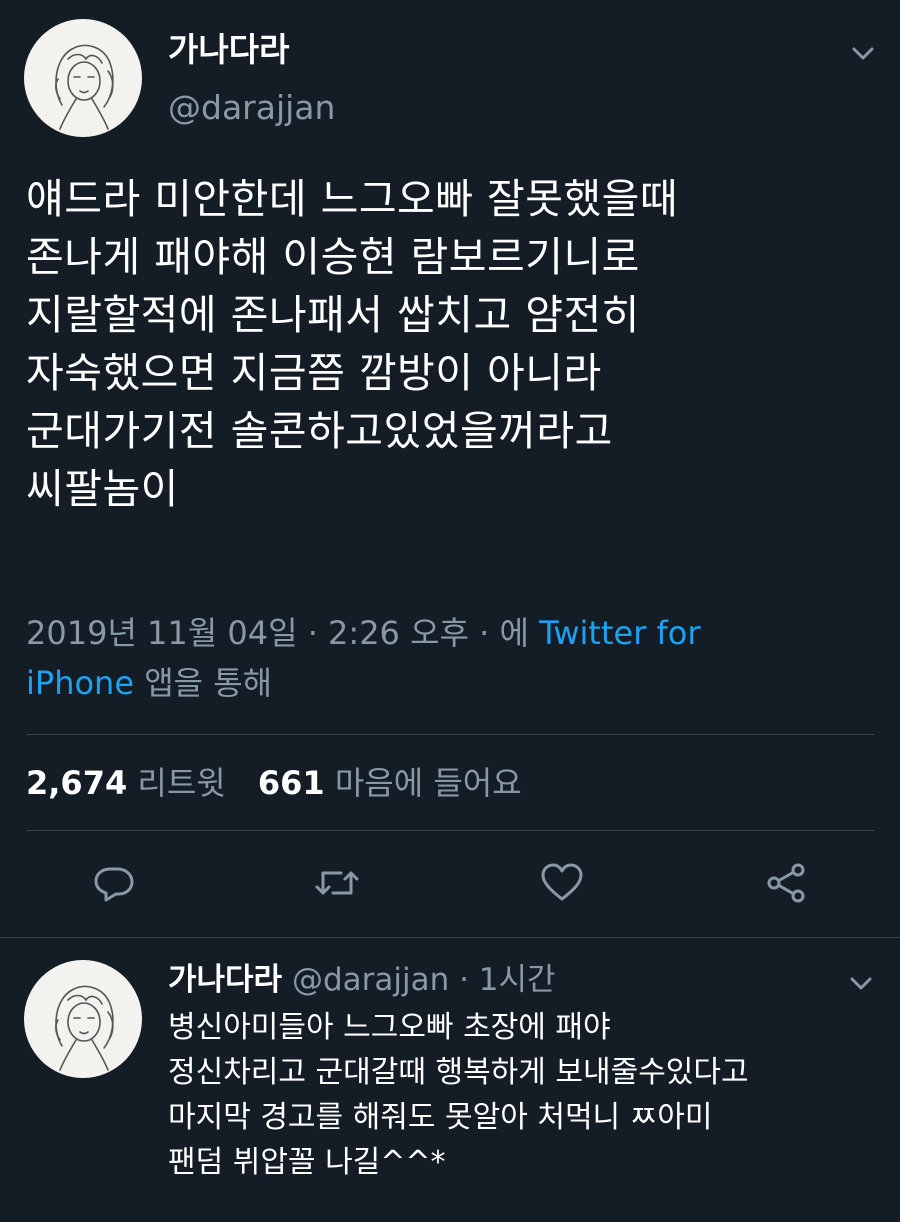  I want to click on handle: @darajjan, so click(251, 108).